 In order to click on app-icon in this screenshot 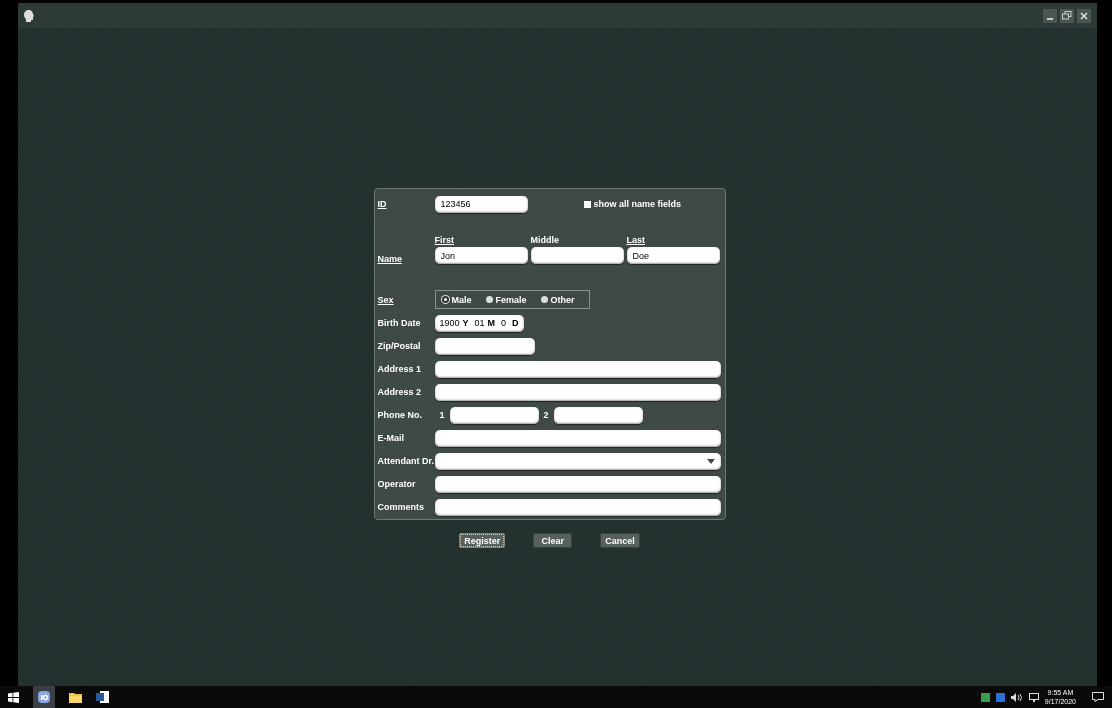, I will do `click(44, 697)`.